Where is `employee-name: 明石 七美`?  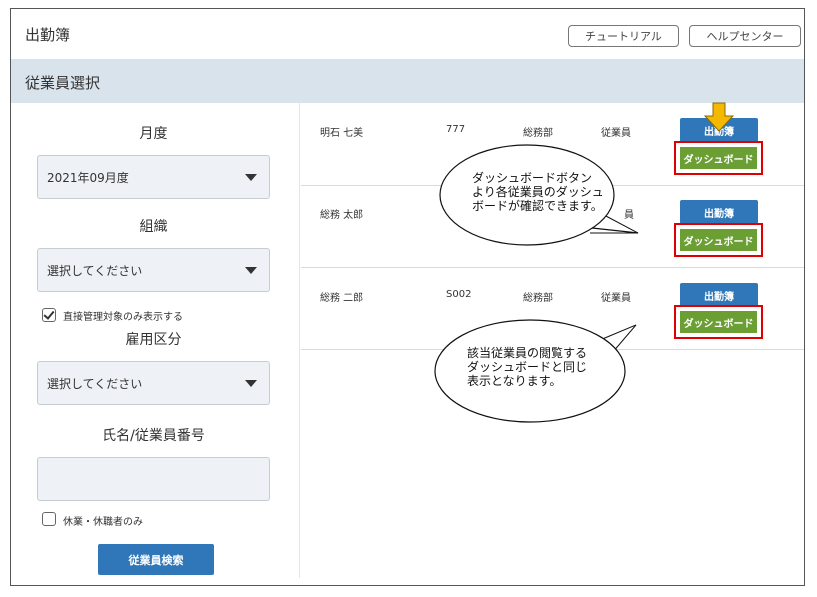
employee-name: 明石 七美 is located at coordinates (342, 133).